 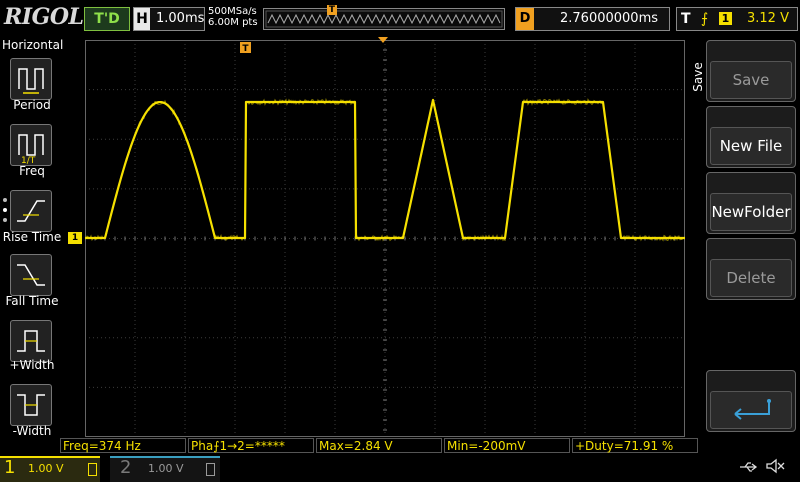 I want to click on save-button-label: Save, so click(x=751, y=80).